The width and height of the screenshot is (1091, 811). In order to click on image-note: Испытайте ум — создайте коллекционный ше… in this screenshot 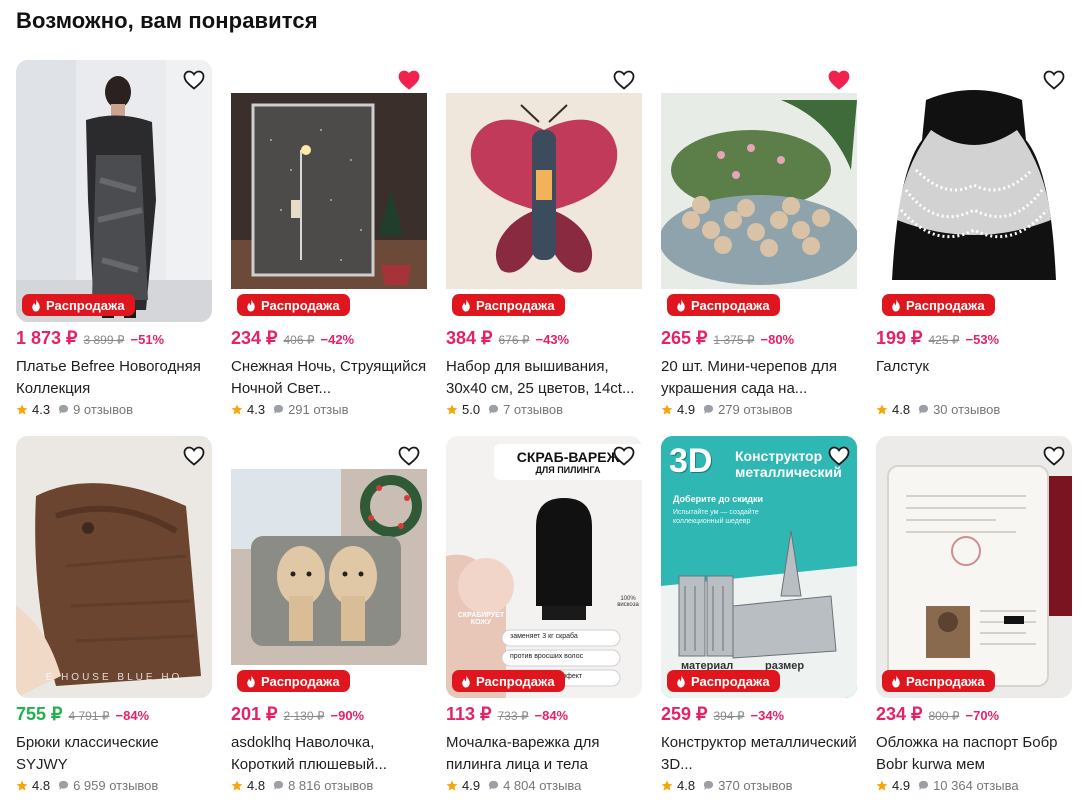, I will do `click(716, 517)`.